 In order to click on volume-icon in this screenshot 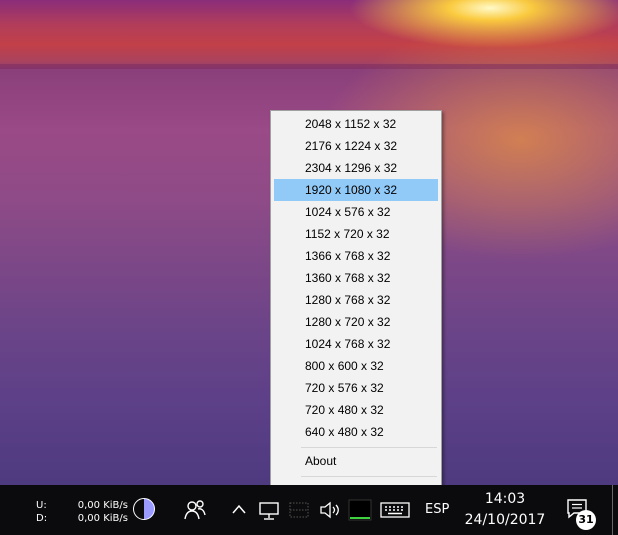, I will do `click(330, 510)`.